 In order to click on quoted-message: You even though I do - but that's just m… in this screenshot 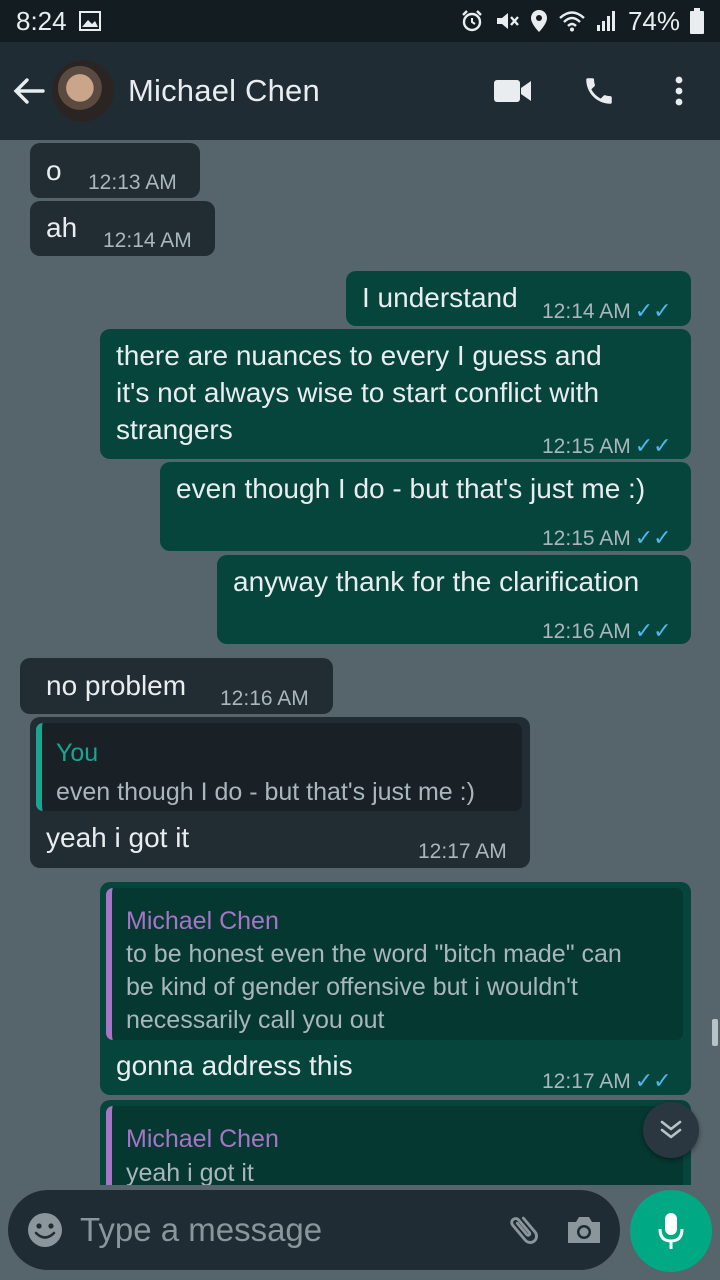, I will do `click(279, 767)`.